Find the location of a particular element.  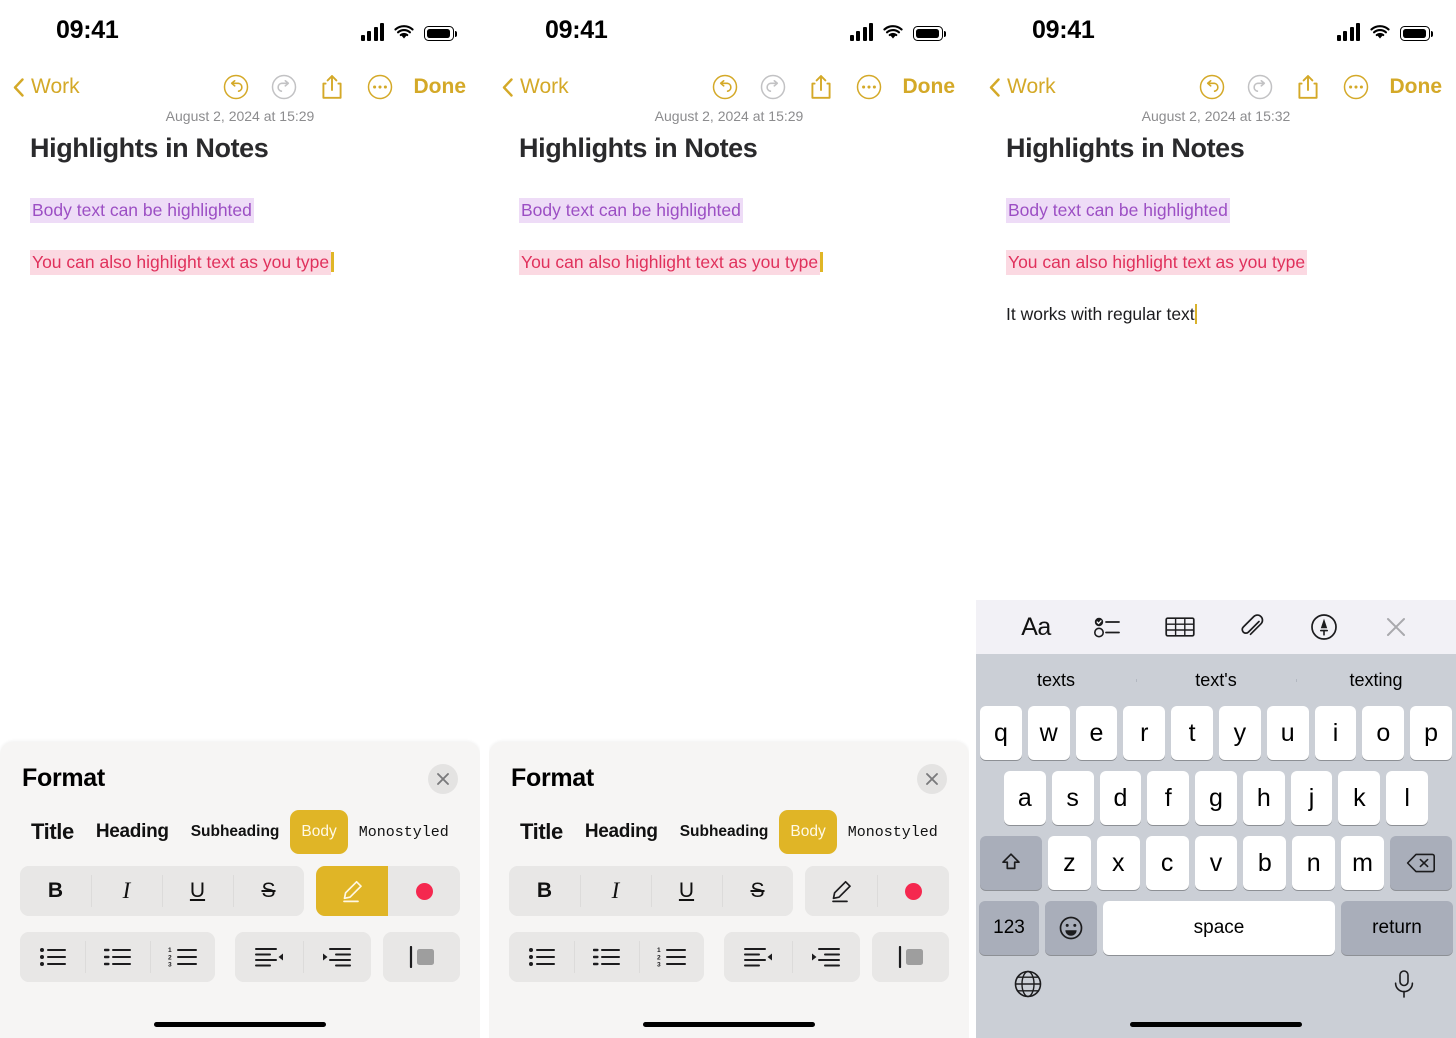

checklist-tool is located at coordinates (1108, 627).